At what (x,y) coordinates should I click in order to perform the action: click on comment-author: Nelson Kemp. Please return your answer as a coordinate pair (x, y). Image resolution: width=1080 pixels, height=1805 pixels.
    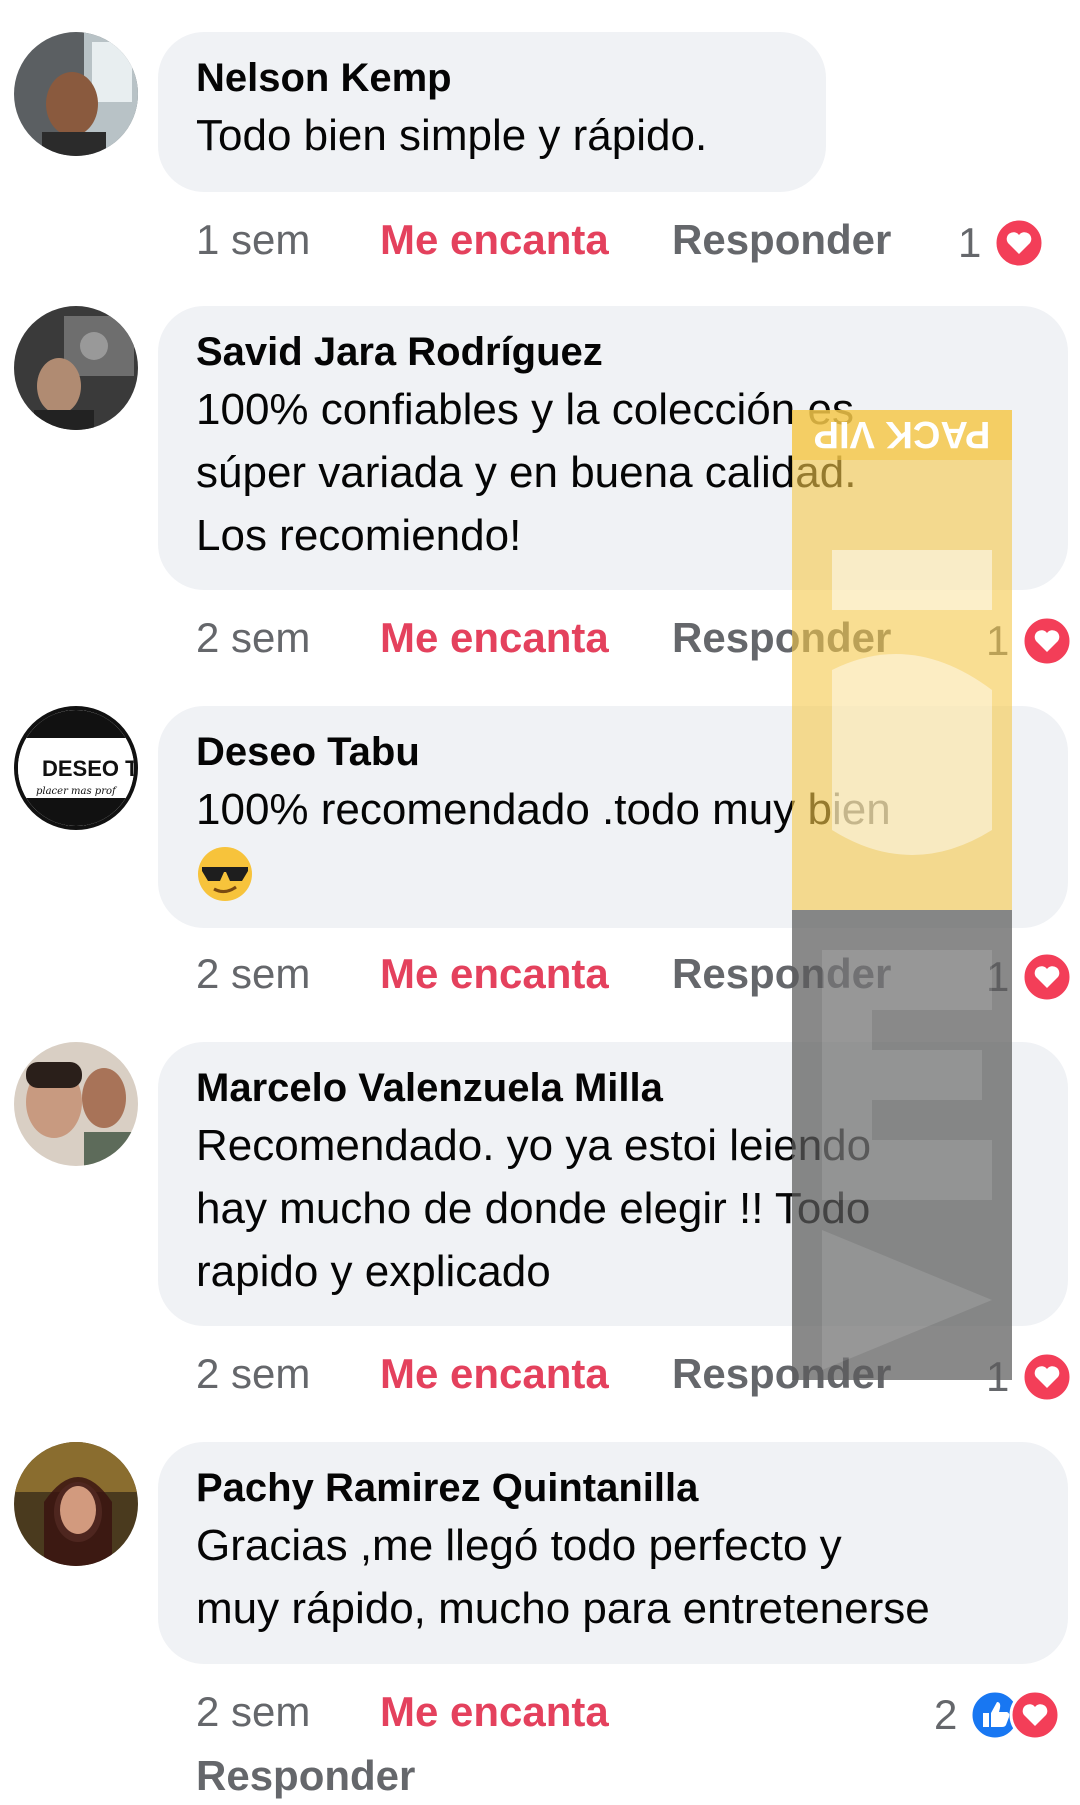
    Looking at the image, I should click on (493, 78).